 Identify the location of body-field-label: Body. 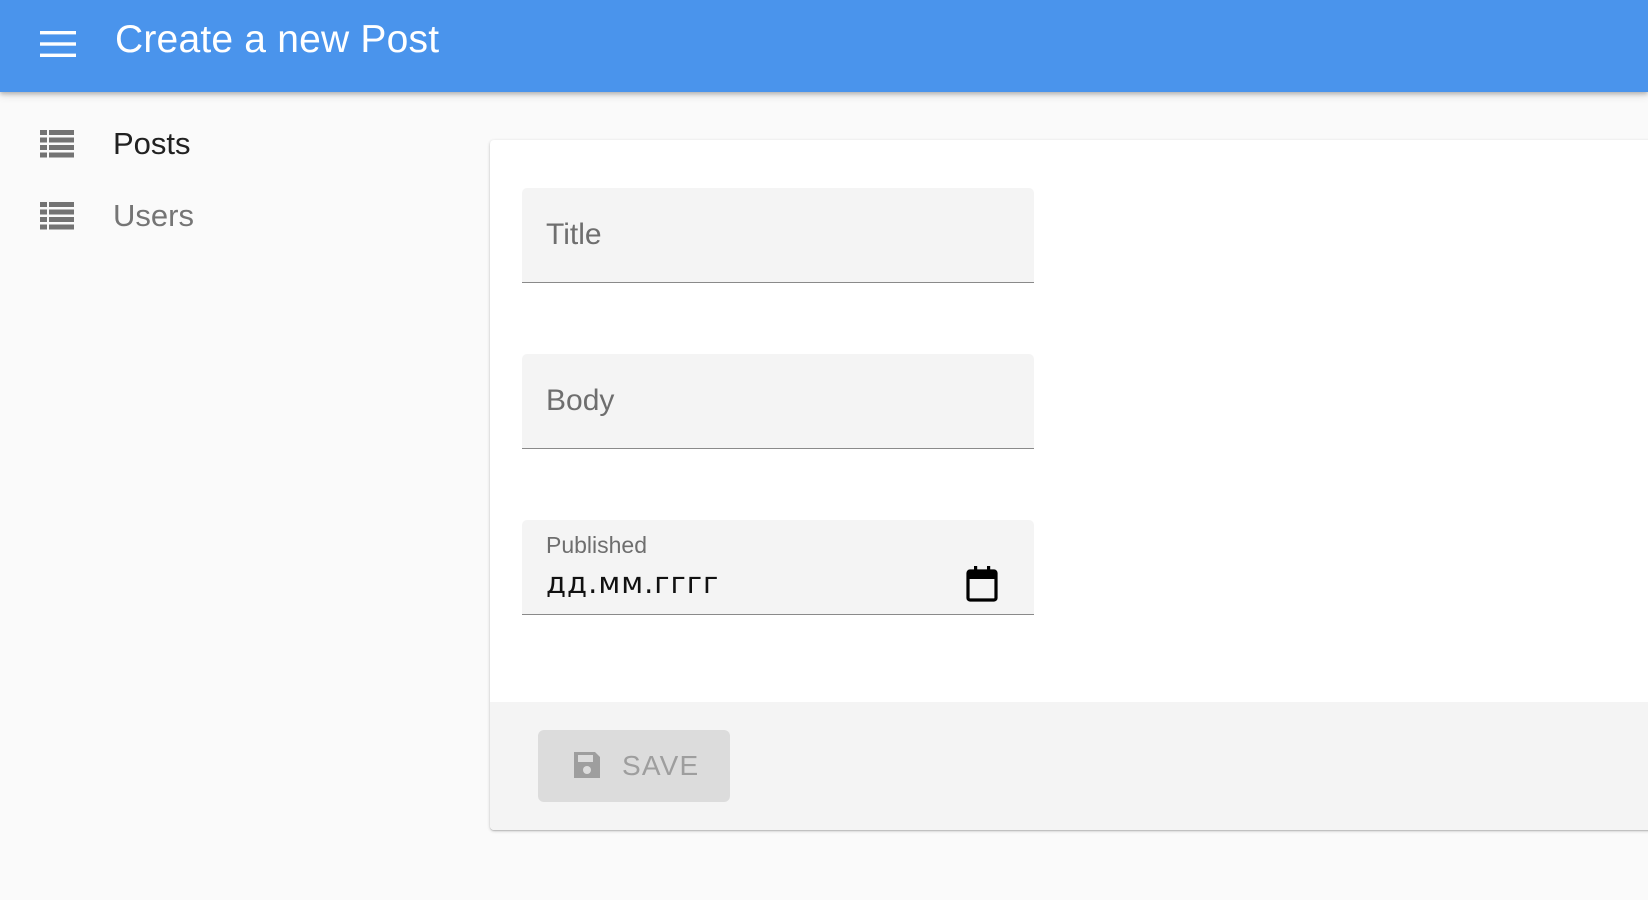
(580, 400).